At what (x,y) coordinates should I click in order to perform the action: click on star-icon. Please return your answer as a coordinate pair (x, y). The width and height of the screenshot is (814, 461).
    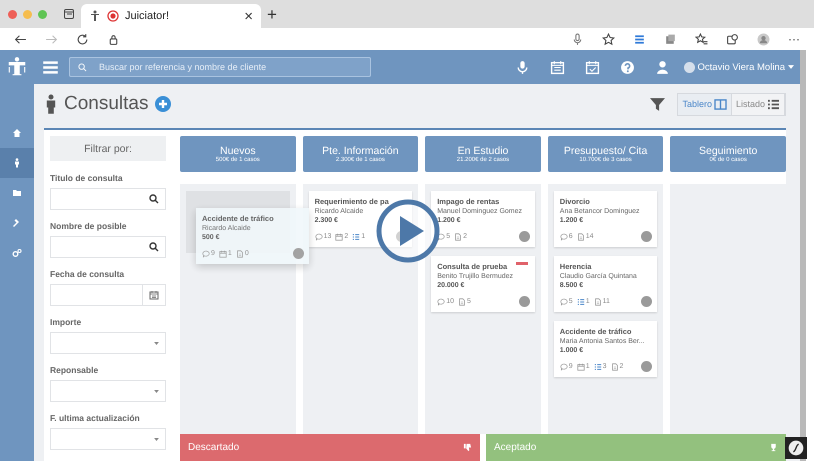
    Looking at the image, I should click on (608, 39).